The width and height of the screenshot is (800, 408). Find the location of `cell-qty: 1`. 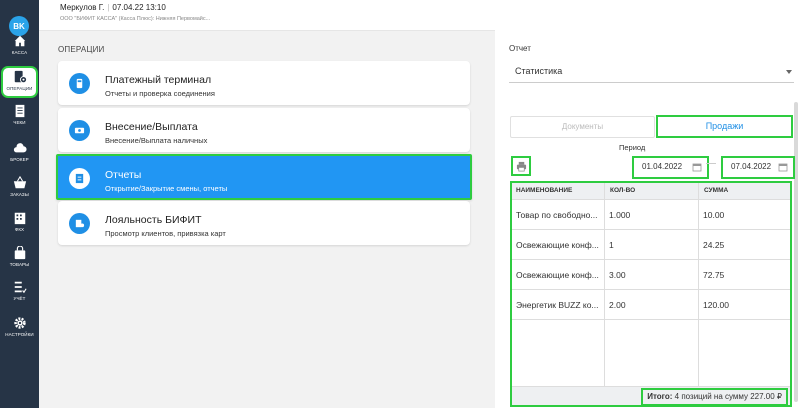

cell-qty: 1 is located at coordinates (611, 245).